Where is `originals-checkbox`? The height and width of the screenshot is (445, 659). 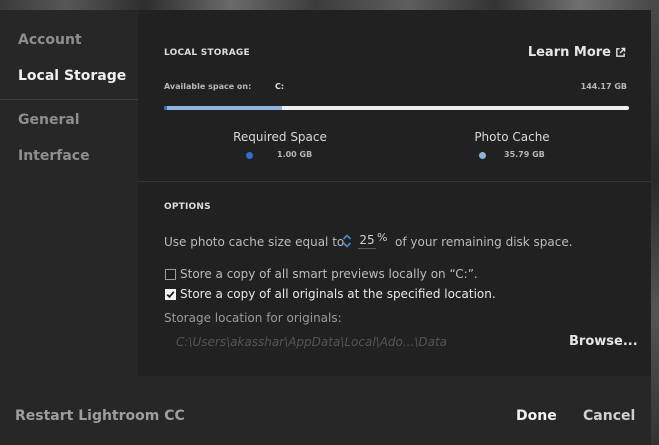
originals-checkbox is located at coordinates (170, 294).